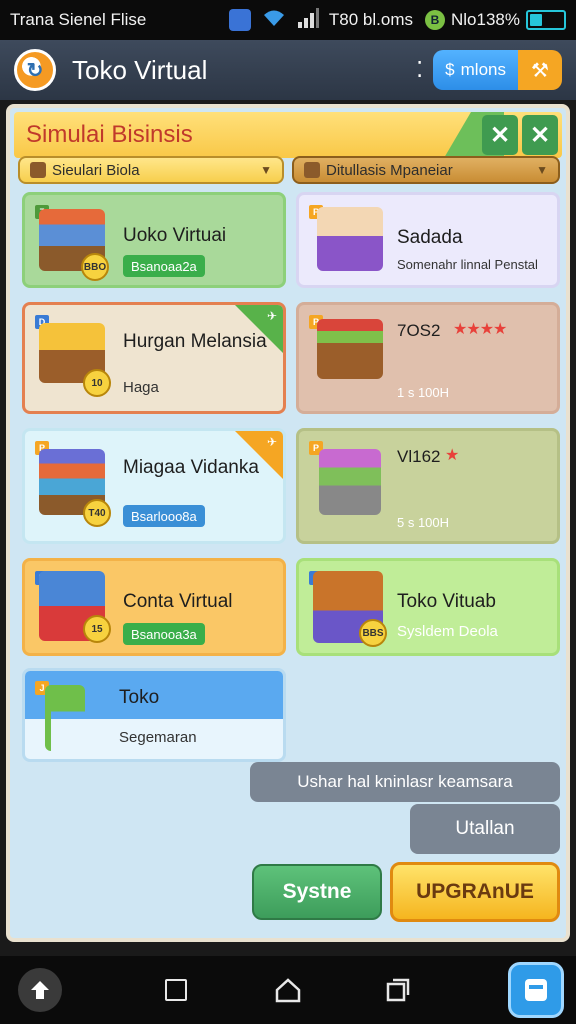 The height and width of the screenshot is (1024, 576). Describe the element at coordinates (475, 892) in the screenshot. I see `upgrade-button: UPGRAnUE` at that location.